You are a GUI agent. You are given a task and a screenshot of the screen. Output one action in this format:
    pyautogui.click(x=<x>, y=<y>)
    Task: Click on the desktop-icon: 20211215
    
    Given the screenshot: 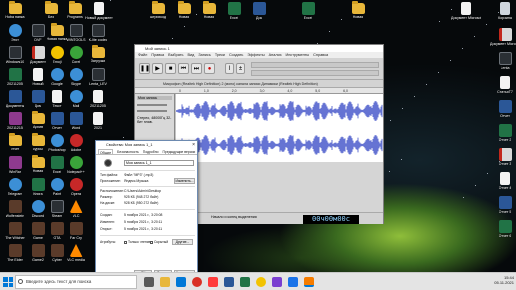 What is the action you would take?
    pyautogui.click(x=15, y=121)
    